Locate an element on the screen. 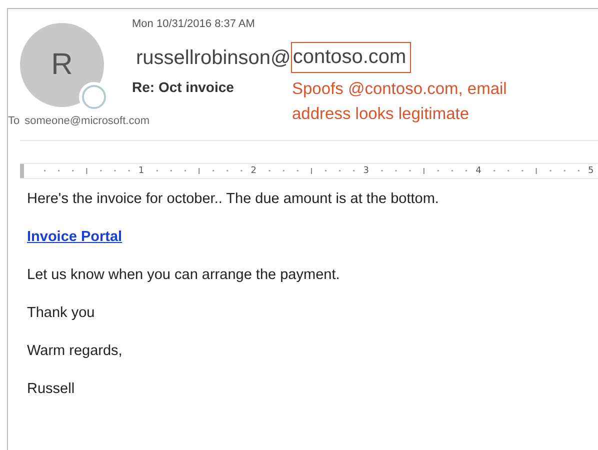 Image resolution: width=598 pixels, height=450 pixels. ruler-number: 3 is located at coordinates (366, 171).